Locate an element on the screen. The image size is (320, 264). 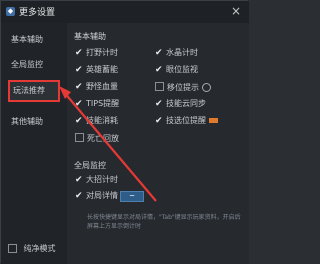
opt-label: 打野计时 is located at coordinates (102, 52).